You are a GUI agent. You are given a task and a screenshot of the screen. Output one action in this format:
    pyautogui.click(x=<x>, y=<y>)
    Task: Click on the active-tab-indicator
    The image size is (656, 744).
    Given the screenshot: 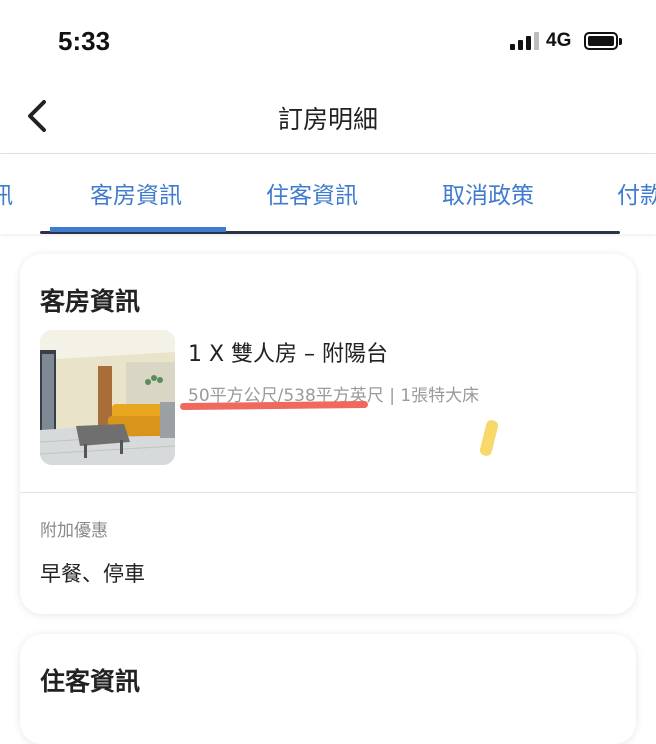 What is the action you would take?
    pyautogui.click(x=138, y=229)
    